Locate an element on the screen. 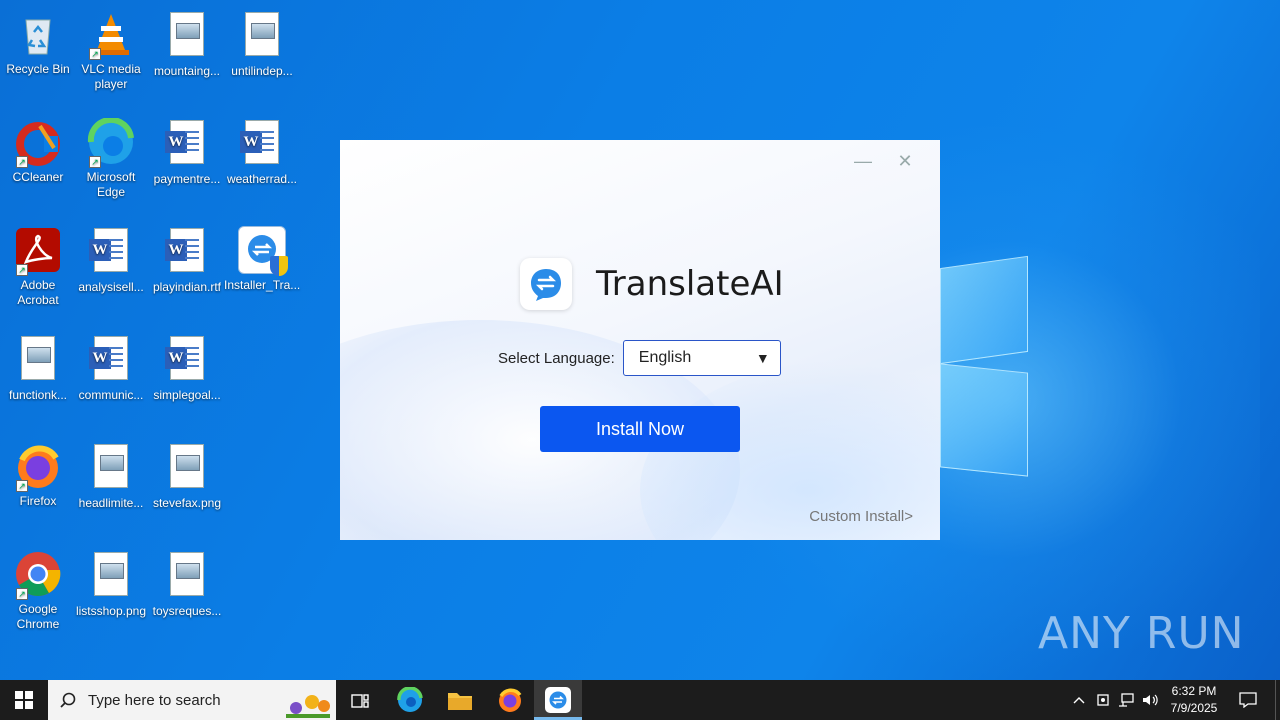  folder-icon is located at coordinates (460, 701).